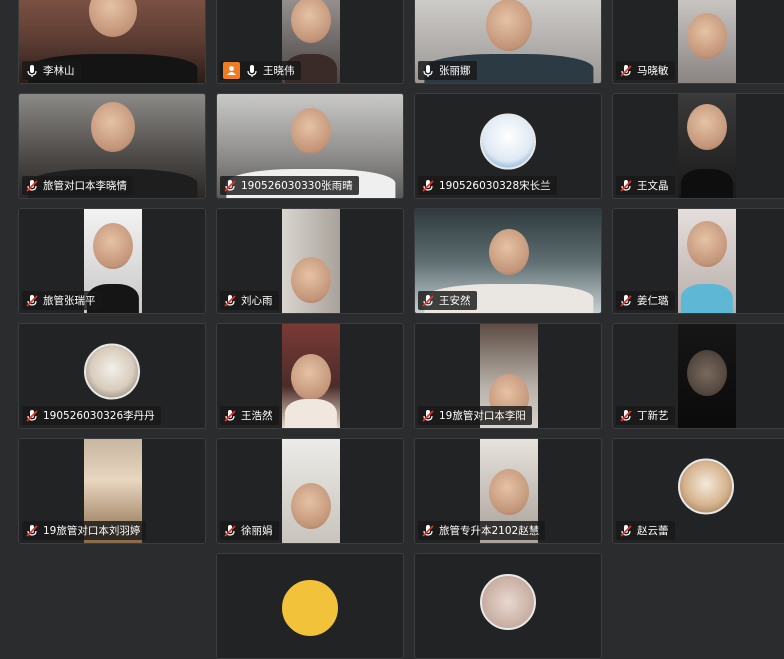 This screenshot has width=784, height=659. Describe the element at coordinates (508, 376) in the screenshot. I see `video-tile: 19旅管对口本李阳` at that location.